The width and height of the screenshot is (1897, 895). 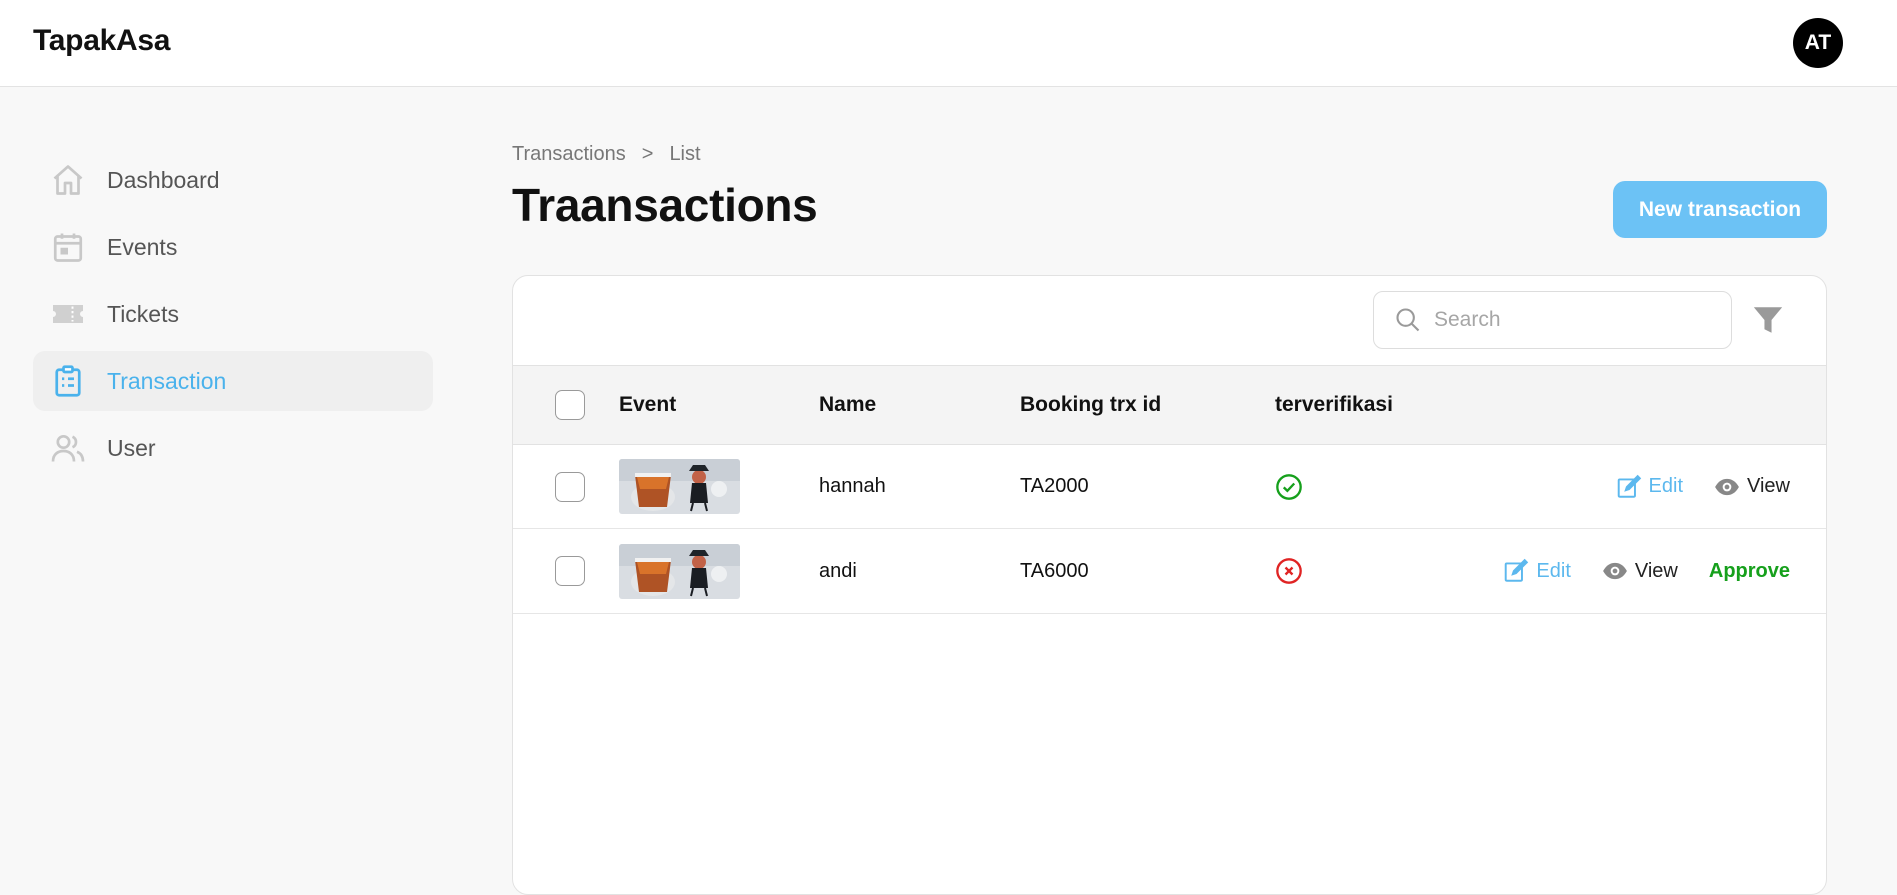 I want to click on home-icon, so click(x=68, y=180).